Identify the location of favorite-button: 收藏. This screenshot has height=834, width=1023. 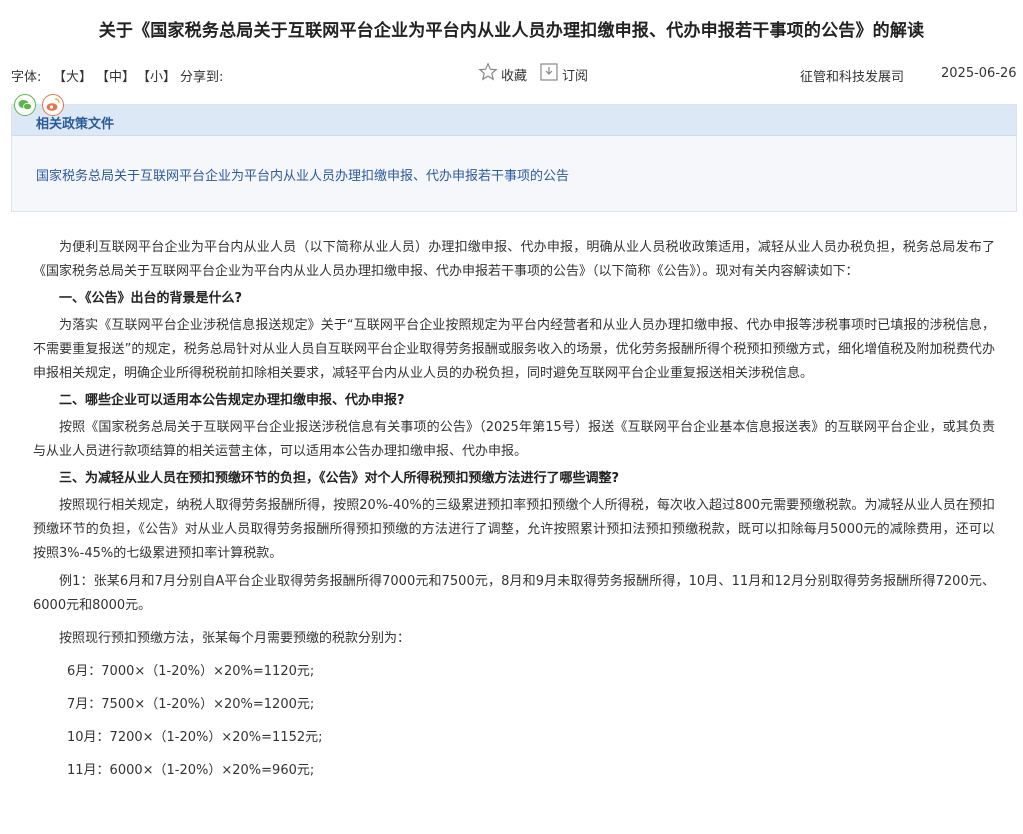
(502, 74).